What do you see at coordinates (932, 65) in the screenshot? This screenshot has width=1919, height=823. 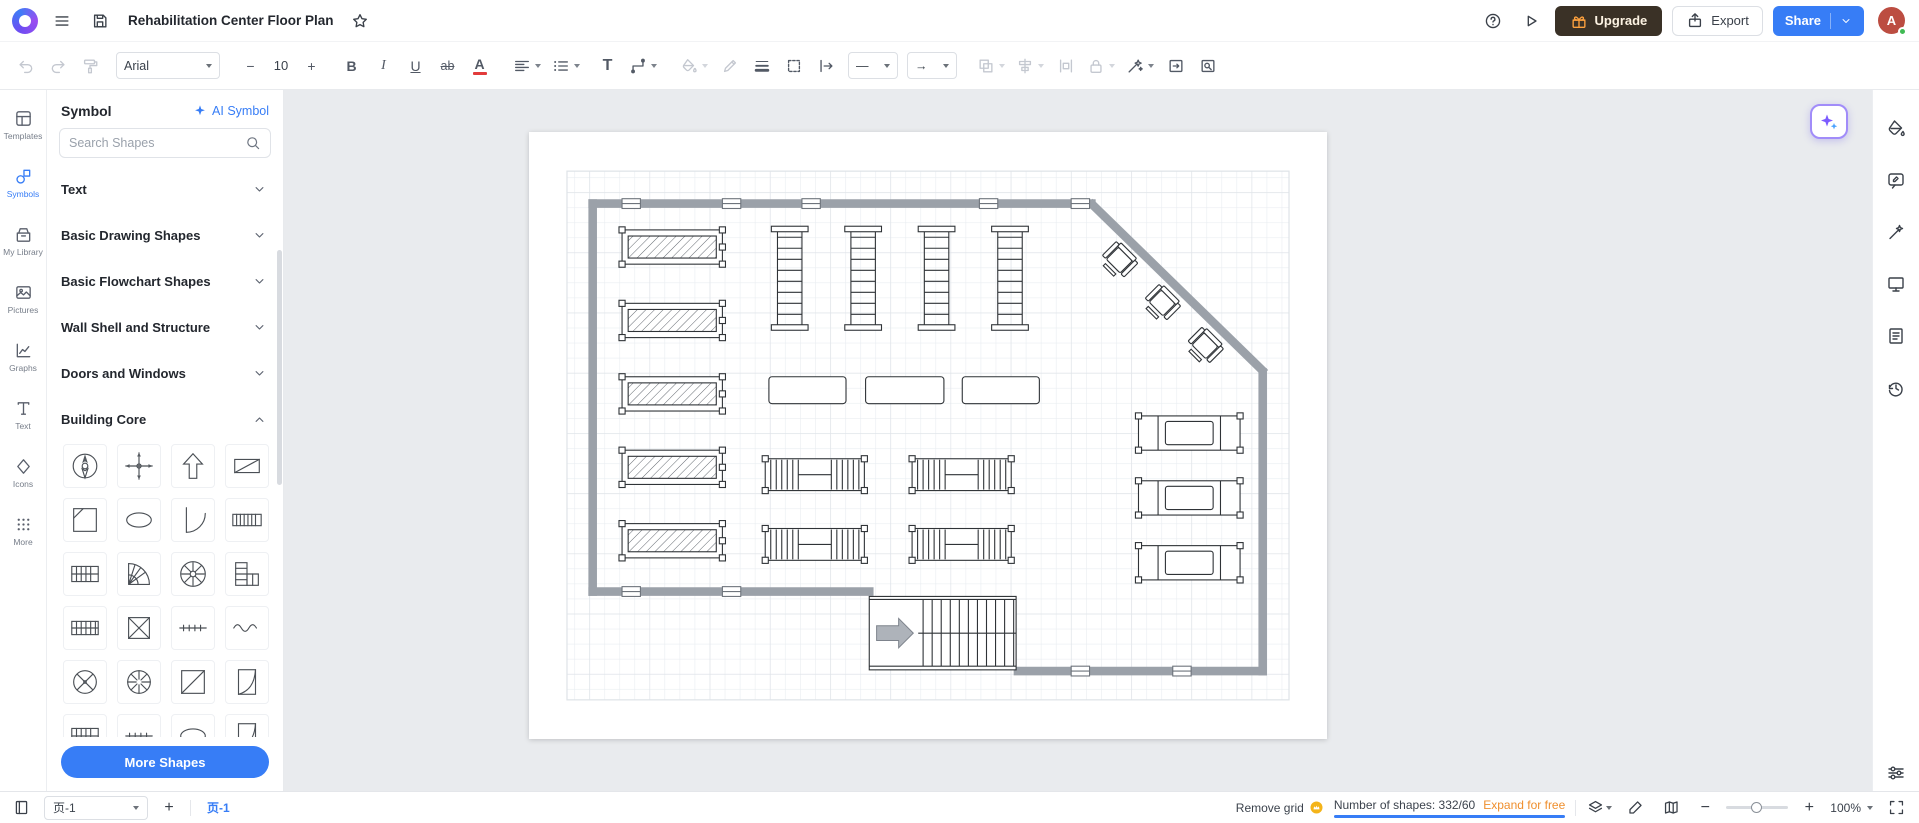 I see `arrow-style-select: →` at bounding box center [932, 65].